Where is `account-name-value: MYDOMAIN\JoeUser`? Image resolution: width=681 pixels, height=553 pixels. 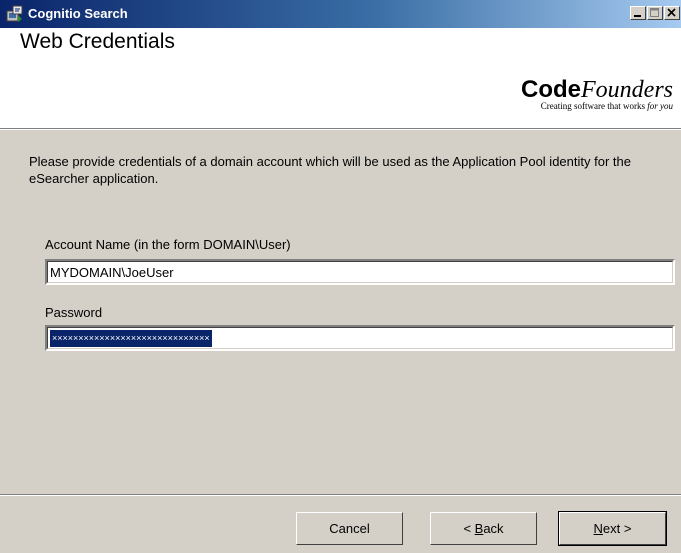 account-name-value: MYDOMAIN\JoeUser is located at coordinates (112, 272).